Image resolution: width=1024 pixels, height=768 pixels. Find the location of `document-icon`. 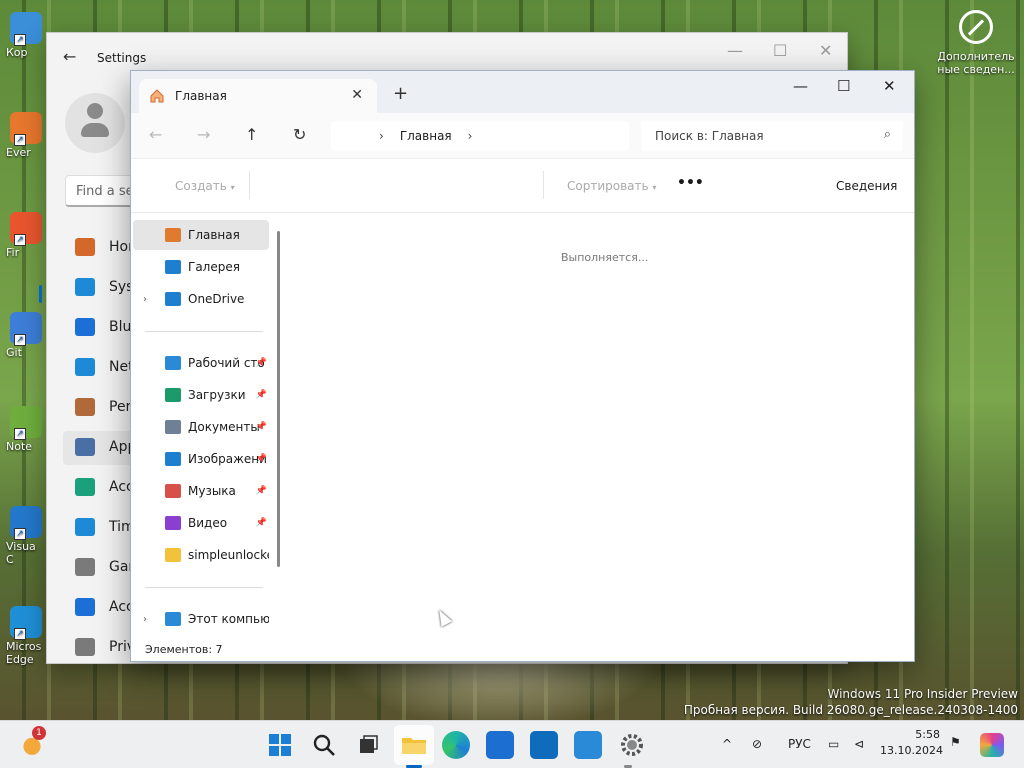

document-icon is located at coordinates (173, 427).